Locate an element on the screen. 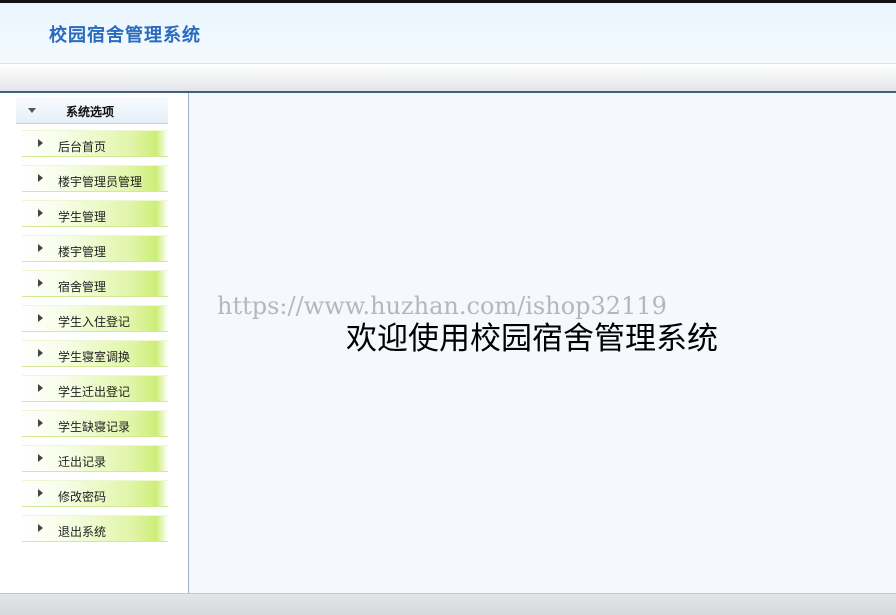  sidebar-item-checkin: 学生入住登记 is located at coordinates (95, 318).